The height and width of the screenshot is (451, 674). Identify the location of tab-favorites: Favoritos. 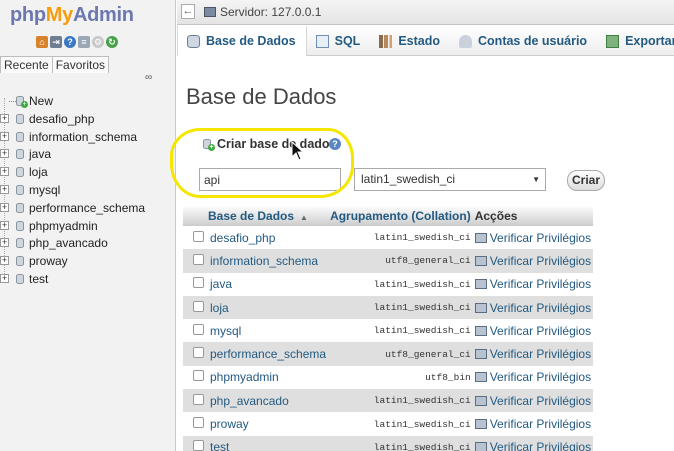
(81, 64).